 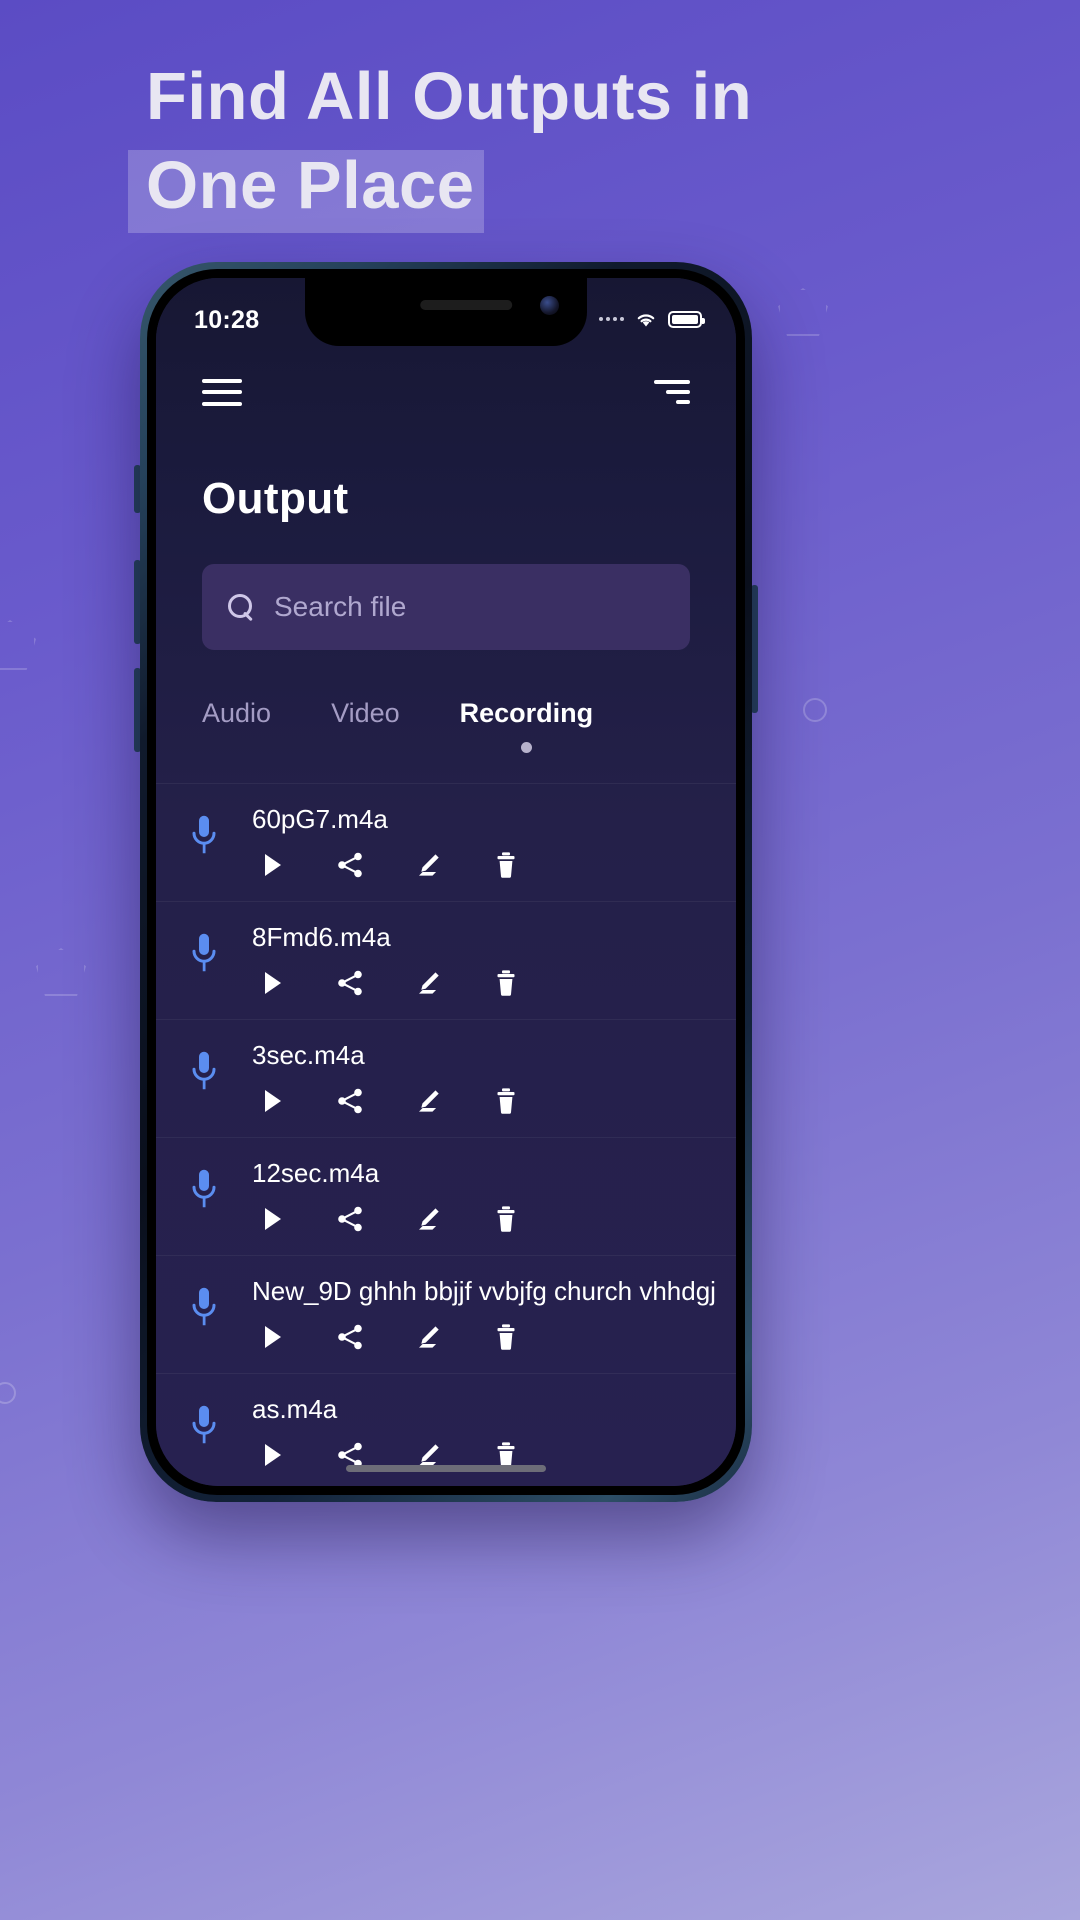 What do you see at coordinates (295, 1409) in the screenshot?
I see `file-name: as.m4a` at bounding box center [295, 1409].